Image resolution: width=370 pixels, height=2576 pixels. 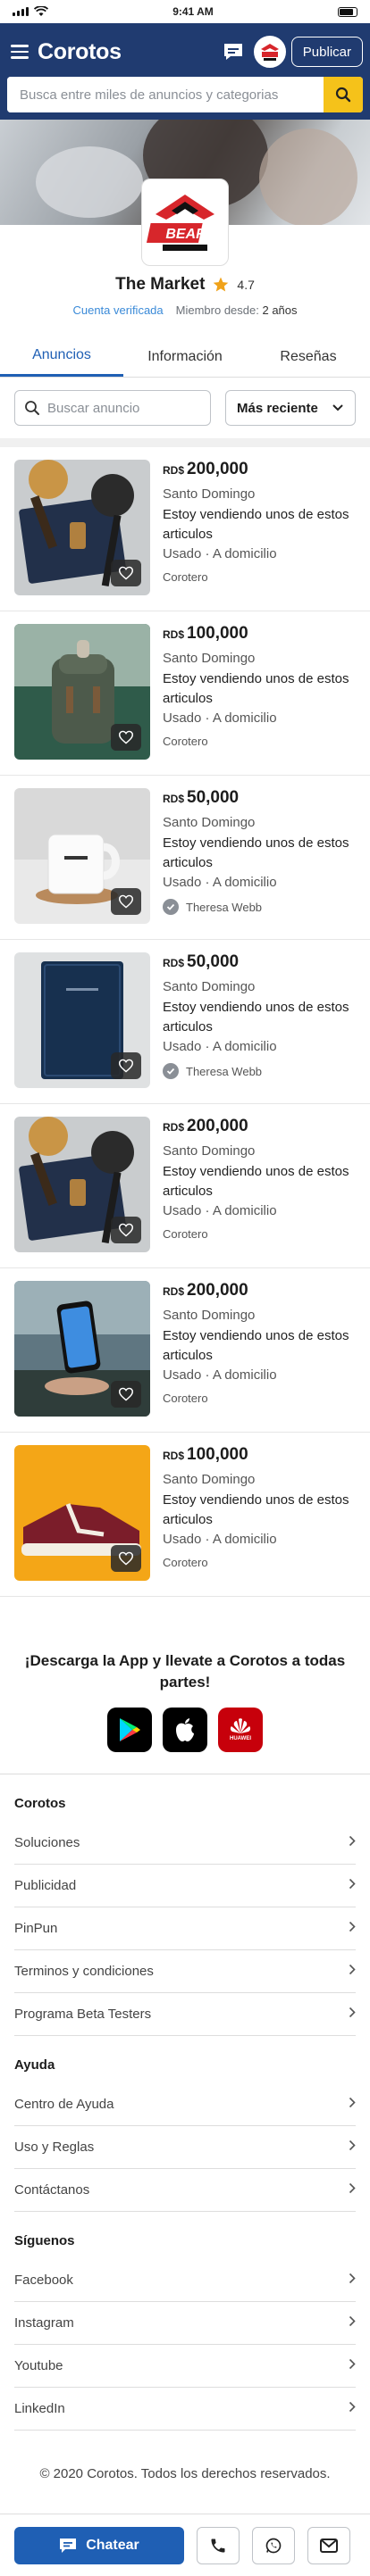 What do you see at coordinates (217, 1290) in the screenshot?
I see `price-amount: 200,000` at bounding box center [217, 1290].